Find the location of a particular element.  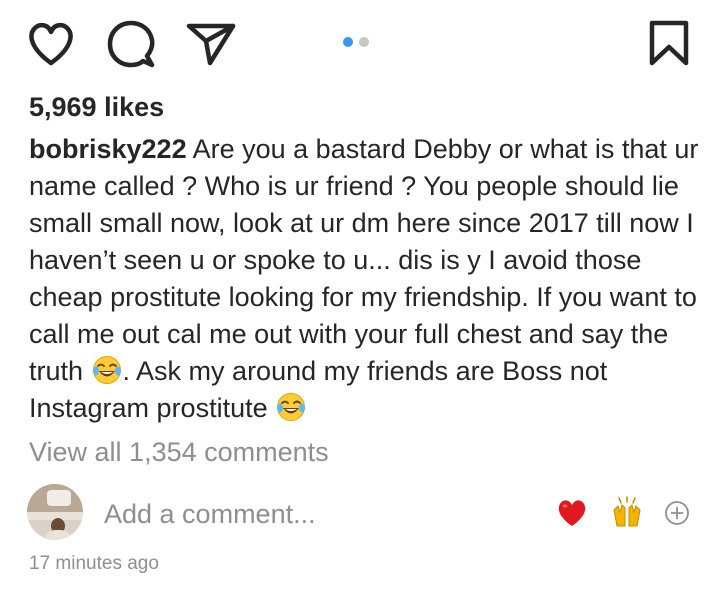

raising-hands-emoji-icon is located at coordinates (627, 513).